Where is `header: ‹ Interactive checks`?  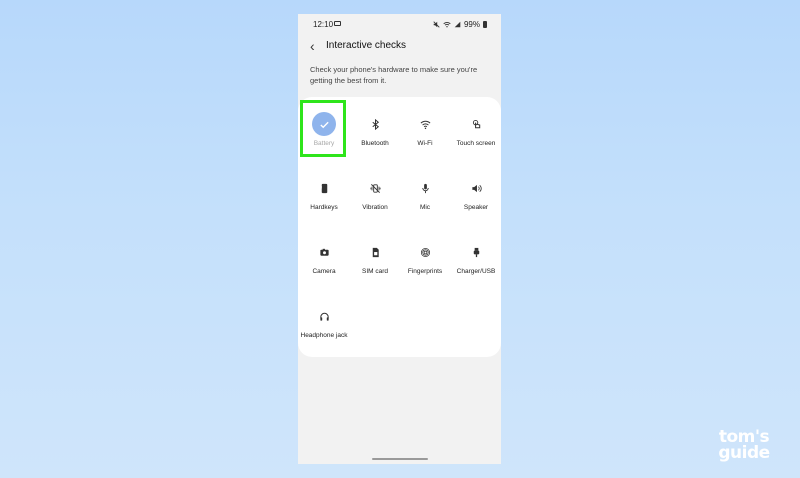
header: ‹ Interactive checks is located at coordinates (399, 50).